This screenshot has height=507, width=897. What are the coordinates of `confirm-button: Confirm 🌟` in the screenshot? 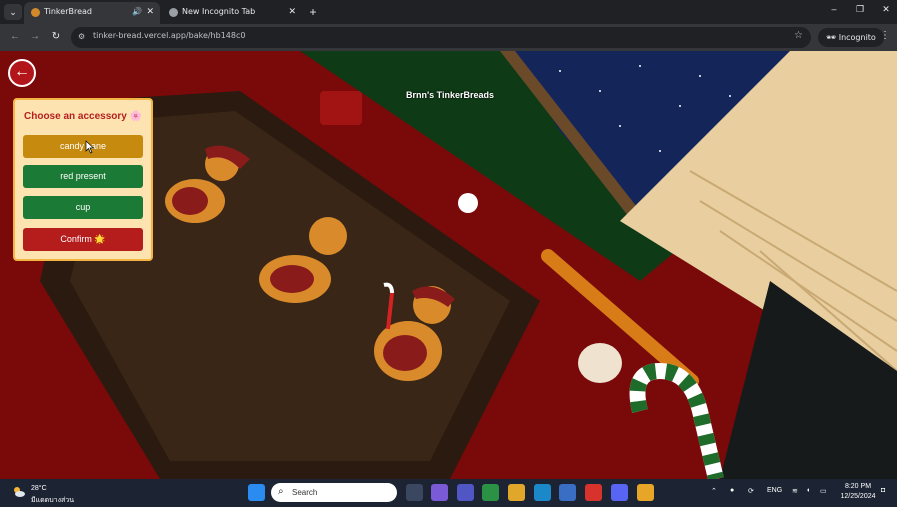 It's located at (83, 239).